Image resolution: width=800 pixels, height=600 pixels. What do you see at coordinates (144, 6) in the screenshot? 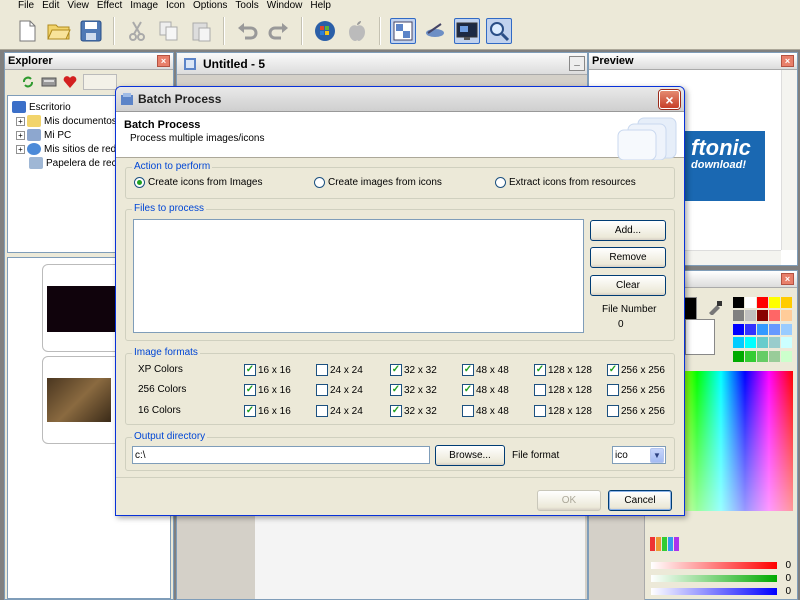
I see `menu-image: Image` at bounding box center [144, 6].